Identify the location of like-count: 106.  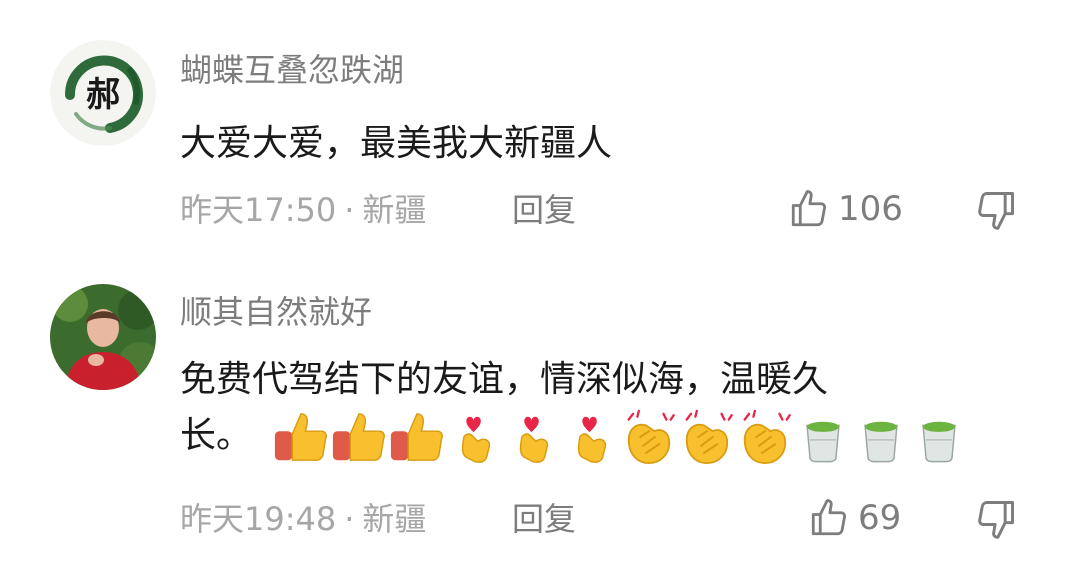
(870, 209).